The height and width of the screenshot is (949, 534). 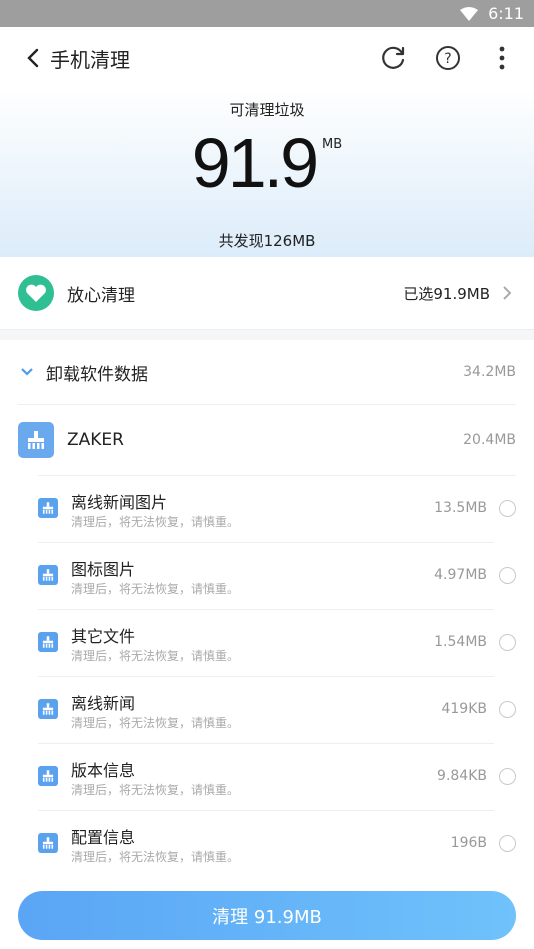 What do you see at coordinates (95, 440) in the screenshot?
I see `app-name: ZAKER` at bounding box center [95, 440].